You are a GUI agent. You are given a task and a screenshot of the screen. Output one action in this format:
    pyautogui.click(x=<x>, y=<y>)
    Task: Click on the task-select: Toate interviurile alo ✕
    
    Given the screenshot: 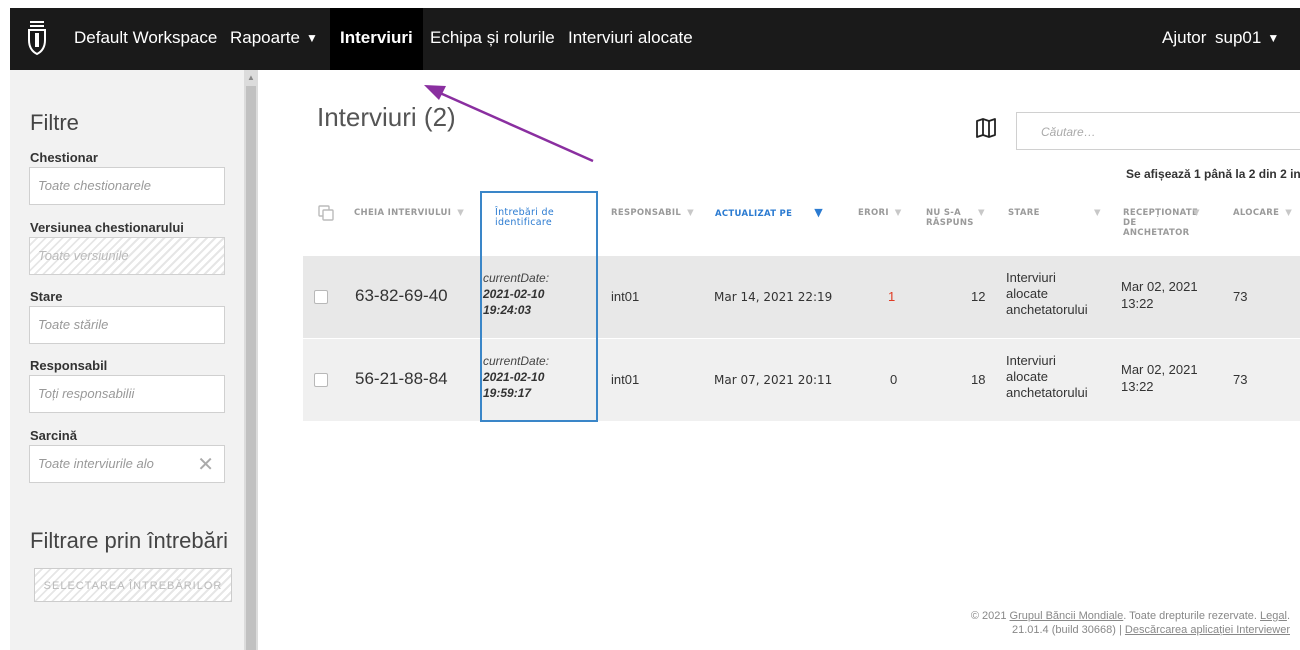 What is the action you would take?
    pyautogui.click(x=127, y=464)
    